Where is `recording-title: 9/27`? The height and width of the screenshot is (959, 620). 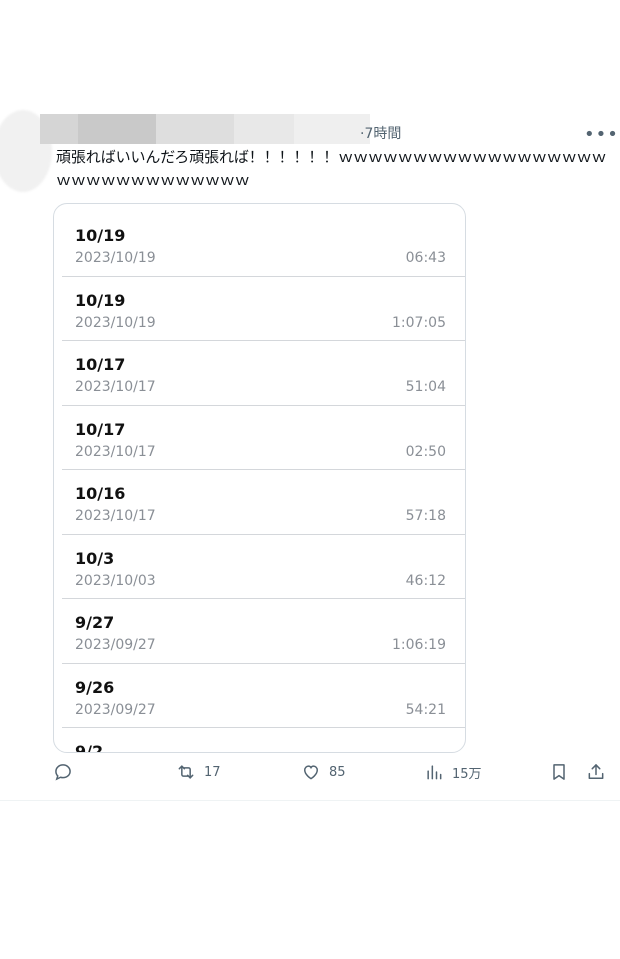
recording-title: 9/27 is located at coordinates (95, 622).